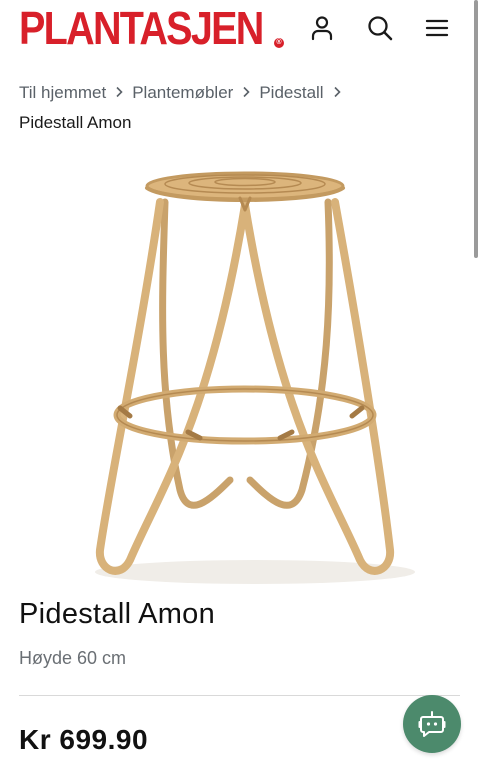  What do you see at coordinates (84, 739) in the screenshot?
I see `product-price: Kr 699.90` at bounding box center [84, 739].